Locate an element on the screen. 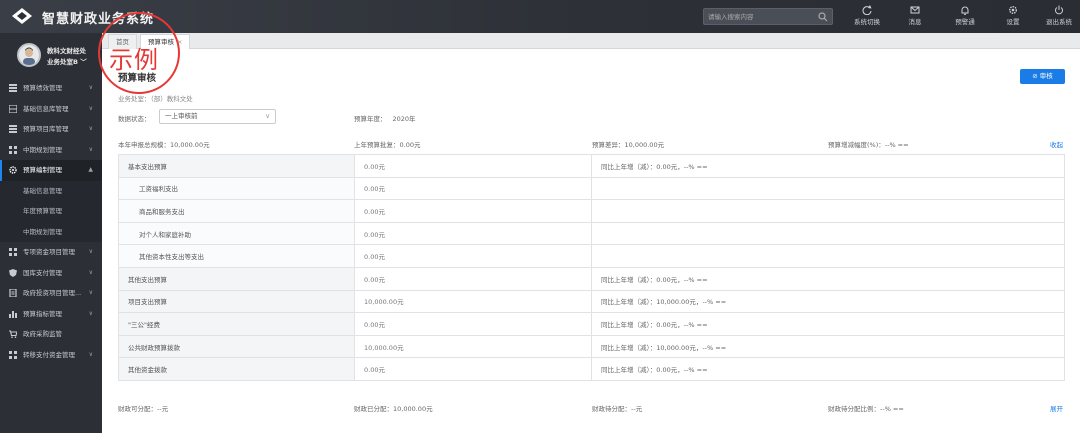 The image size is (1080, 433). logout-button: 退出系统 is located at coordinates (1059, 17).